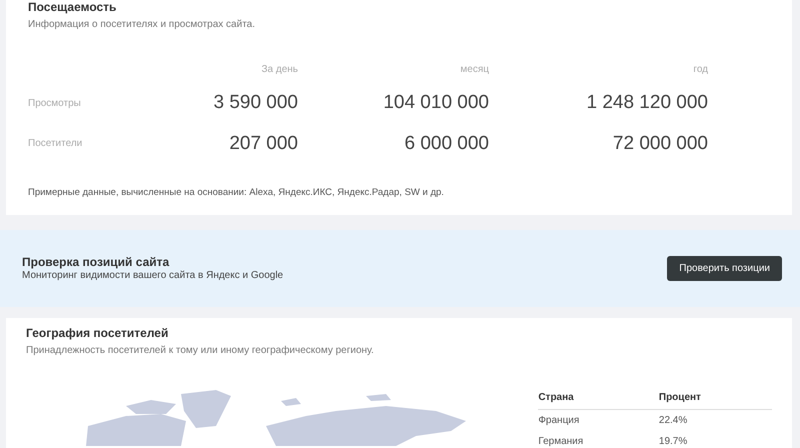 This screenshot has height=448, width=800. What do you see at coordinates (700, 70) in the screenshot?
I see `column-header: год` at bounding box center [700, 70].